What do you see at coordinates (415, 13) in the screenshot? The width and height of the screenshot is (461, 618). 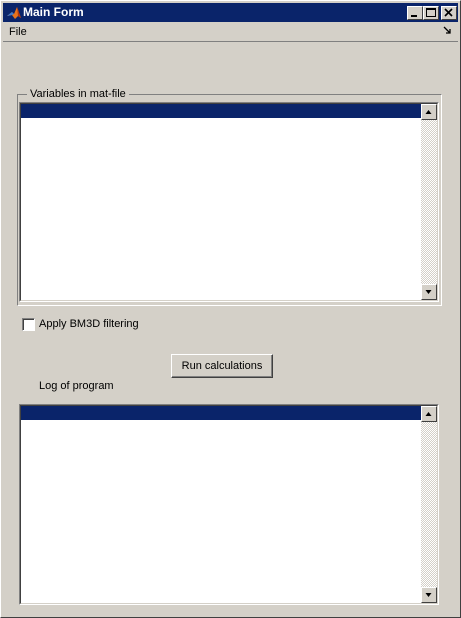 I see `minimize-button` at bounding box center [415, 13].